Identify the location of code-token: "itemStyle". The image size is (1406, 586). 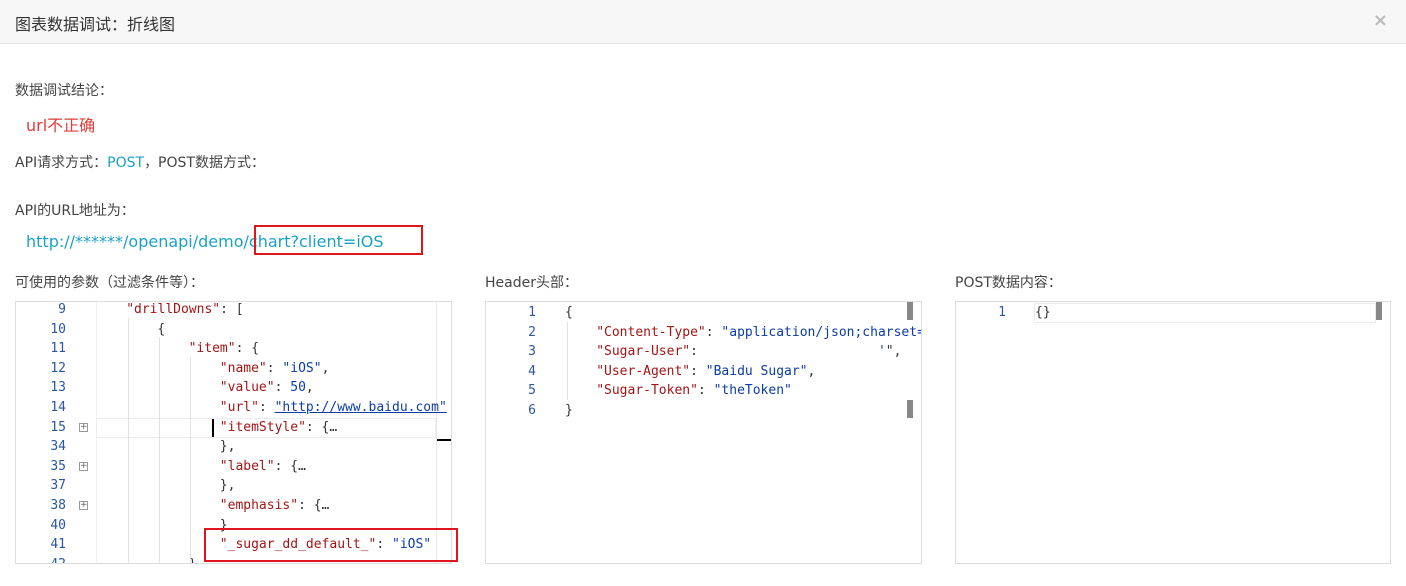
(262, 427).